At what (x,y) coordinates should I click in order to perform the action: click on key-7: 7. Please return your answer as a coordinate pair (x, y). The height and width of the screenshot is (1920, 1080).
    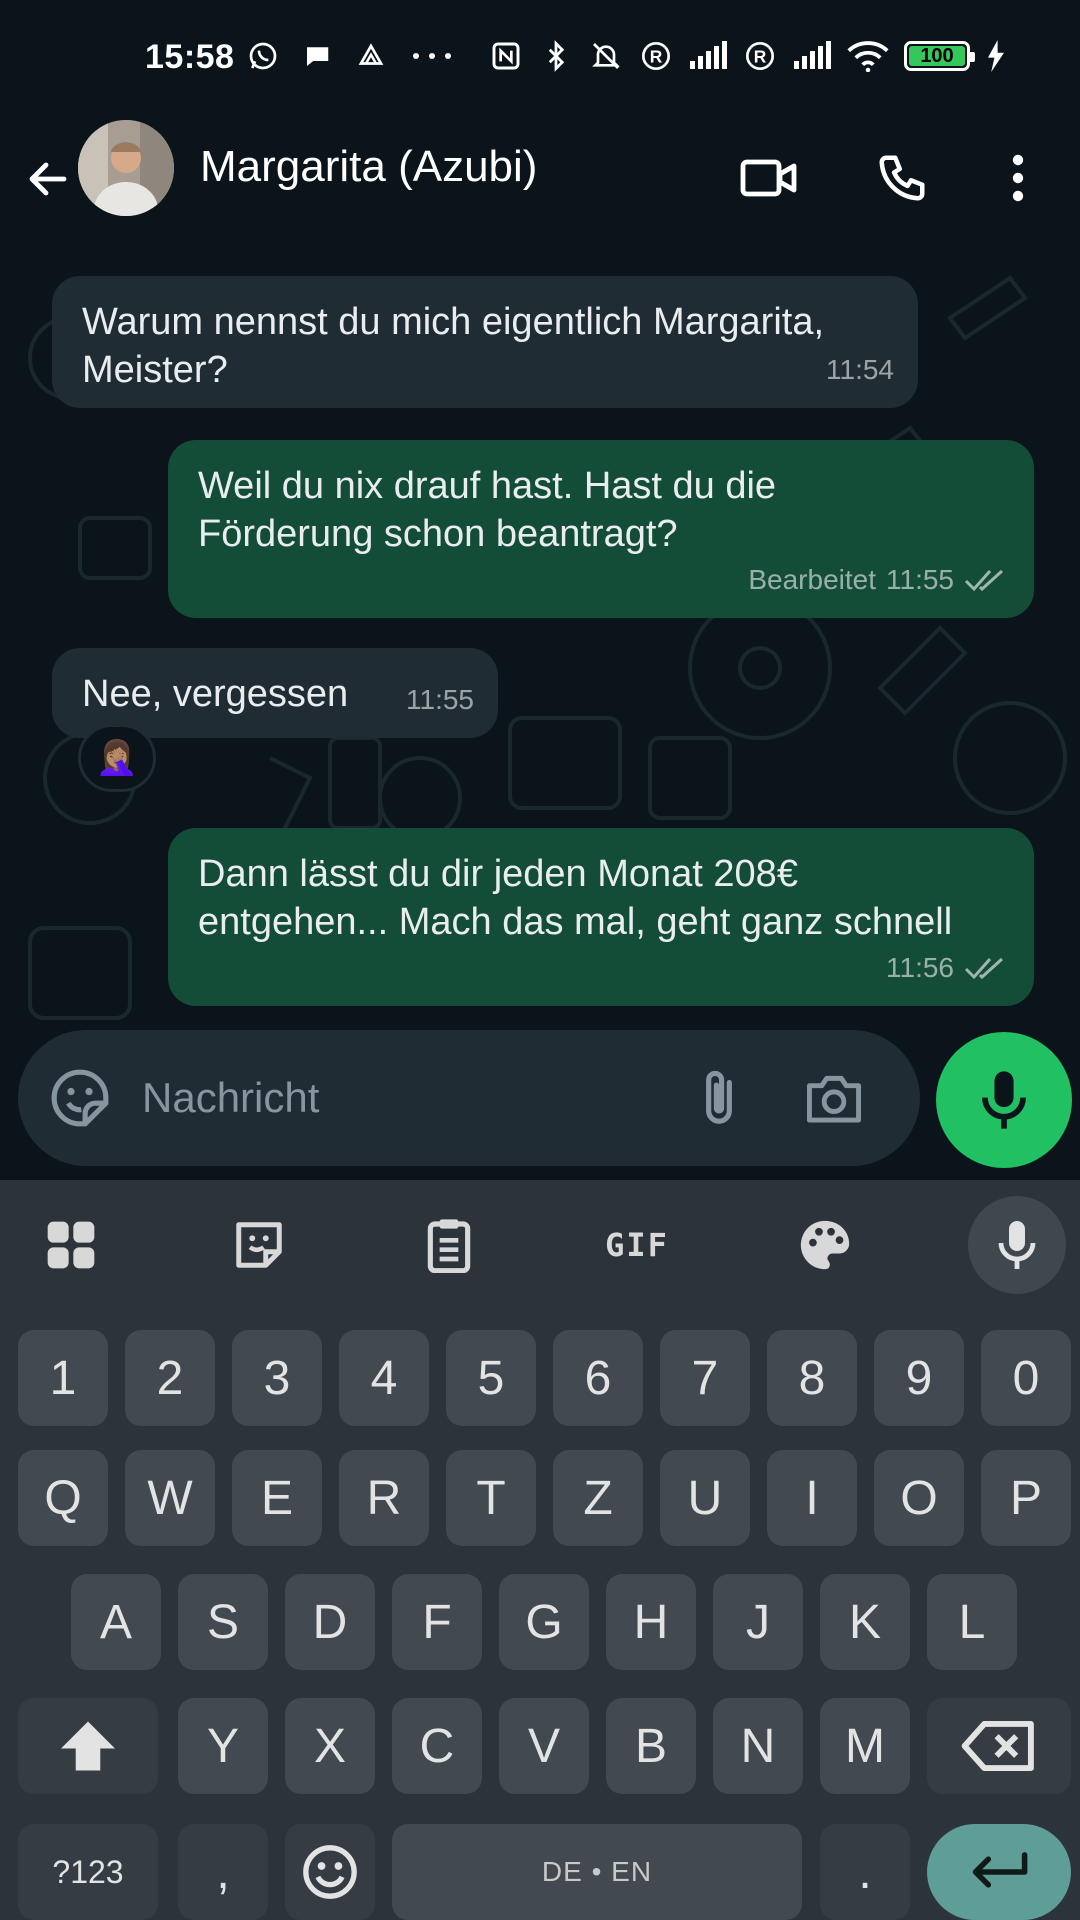
    Looking at the image, I should click on (705, 1378).